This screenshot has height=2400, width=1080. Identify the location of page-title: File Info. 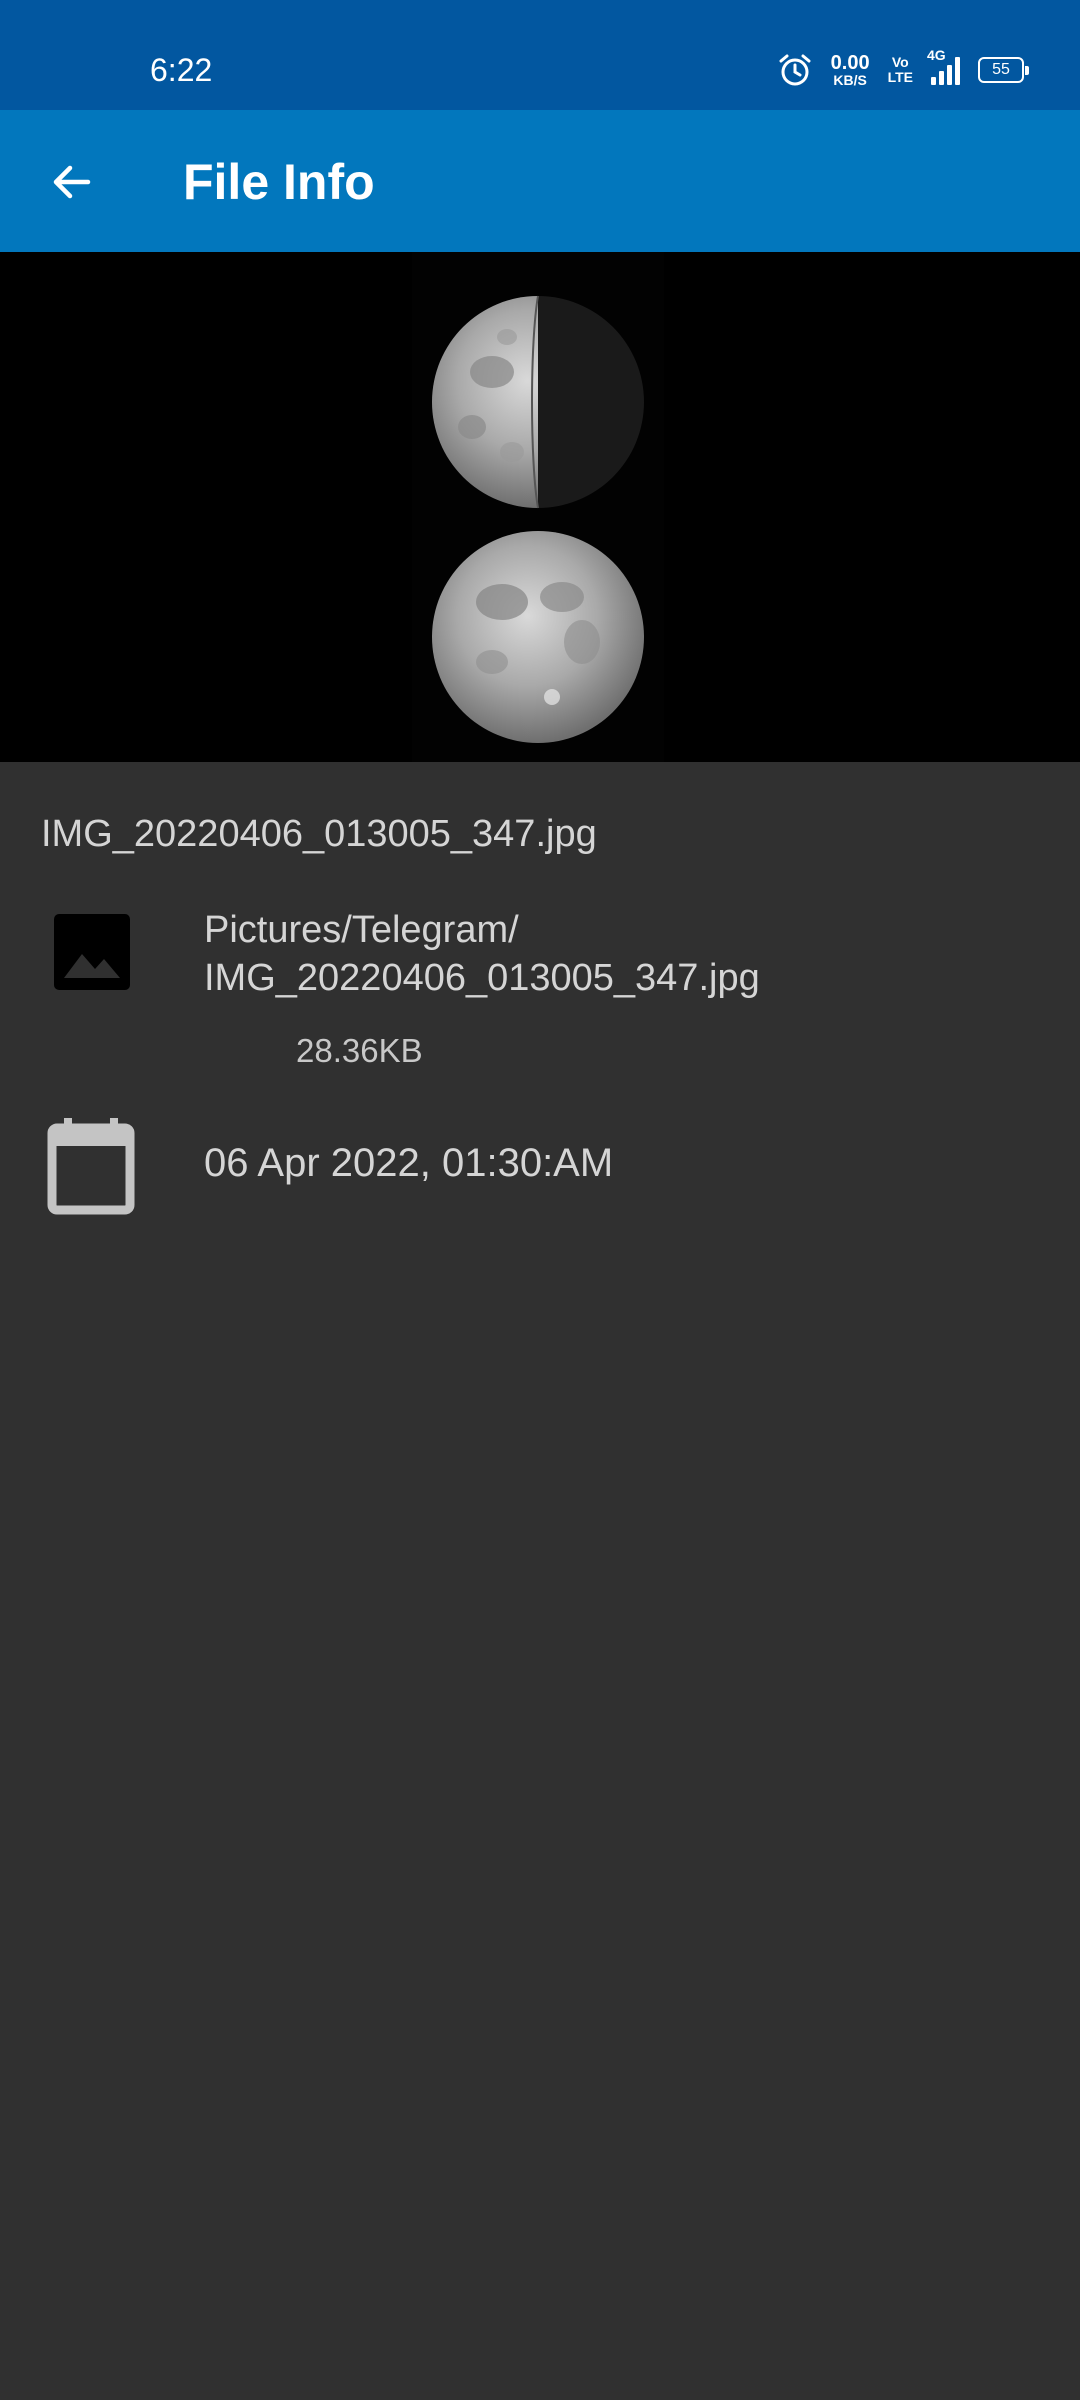
(279, 182).